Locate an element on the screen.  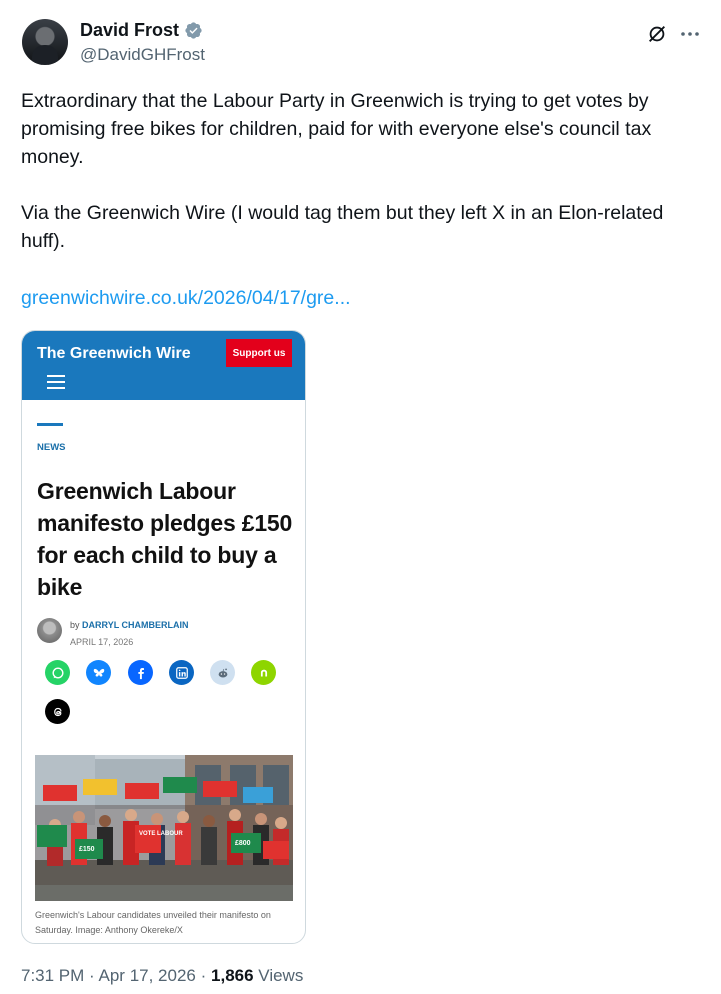
grok-icon is located at coordinates (657, 34).